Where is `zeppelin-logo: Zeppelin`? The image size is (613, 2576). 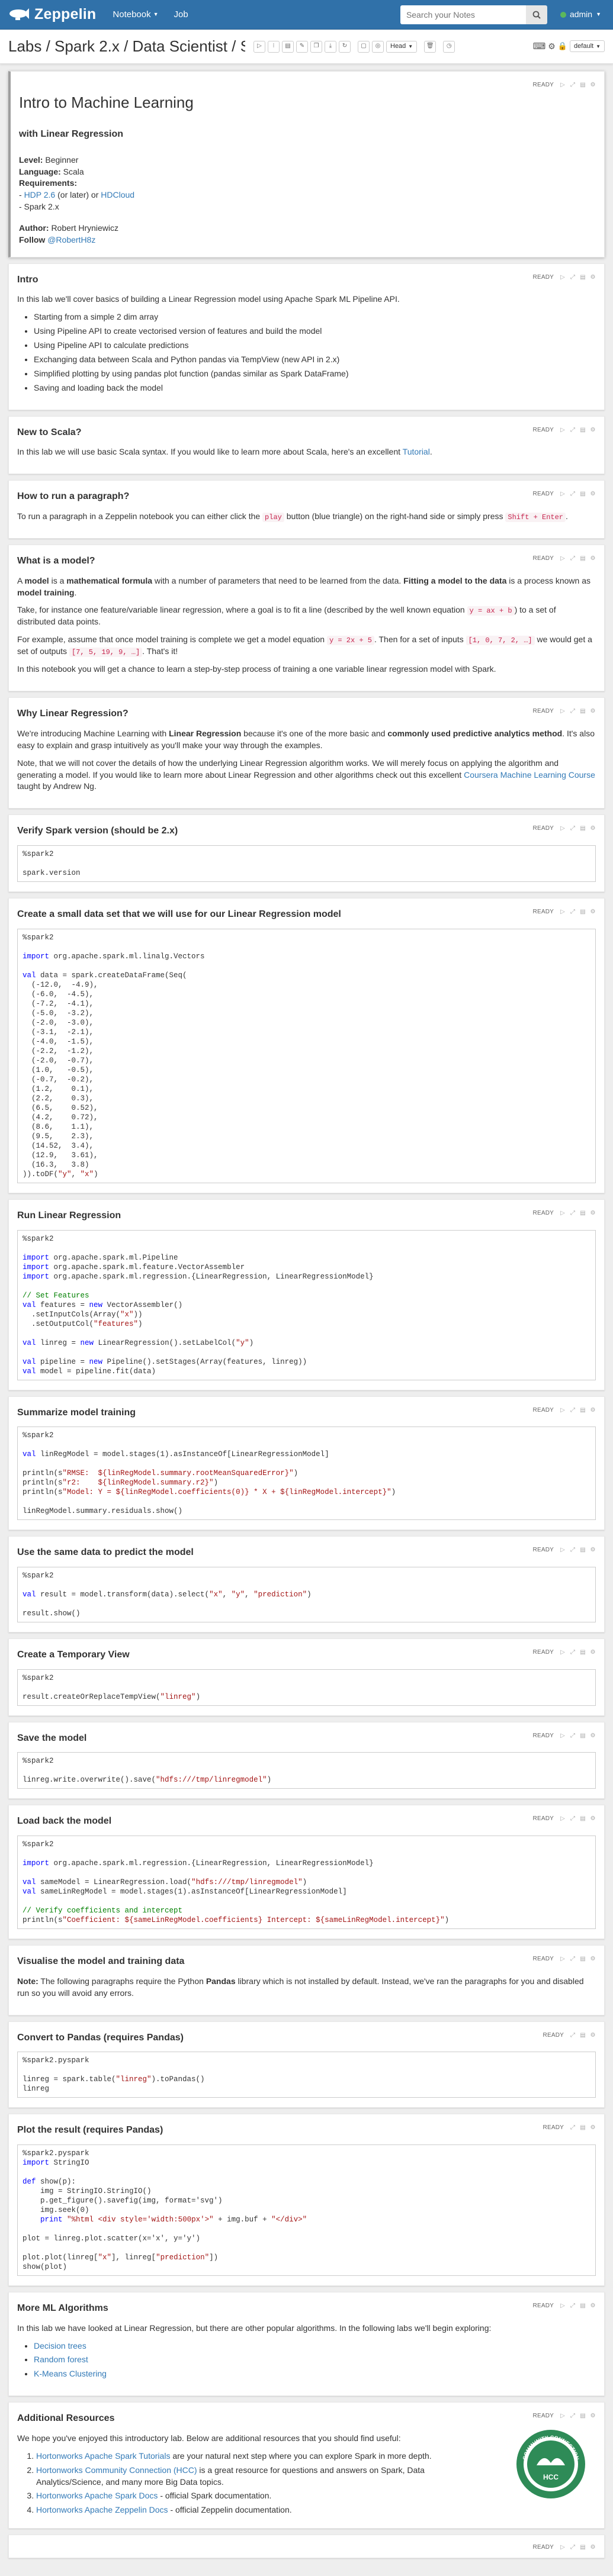 zeppelin-logo: Zeppelin is located at coordinates (52, 15).